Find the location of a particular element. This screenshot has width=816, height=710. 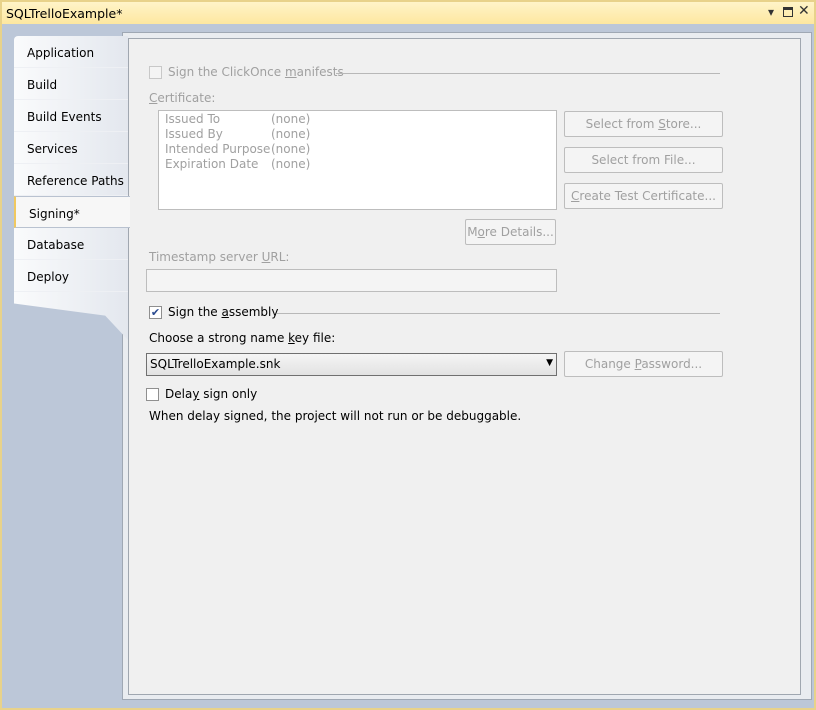

cert-field-name: Intended Purpose is located at coordinates (218, 149).